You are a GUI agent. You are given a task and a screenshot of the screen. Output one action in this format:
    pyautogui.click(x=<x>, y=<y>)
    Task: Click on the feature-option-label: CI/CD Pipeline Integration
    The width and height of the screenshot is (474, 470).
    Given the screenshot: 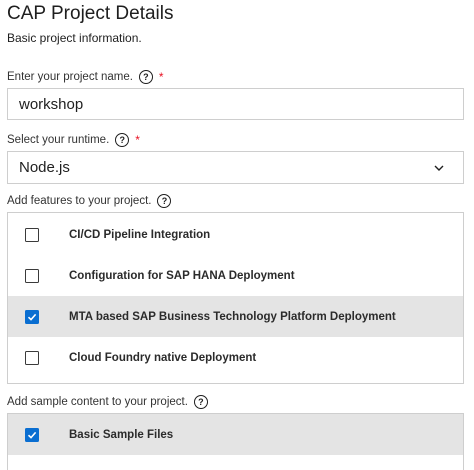 What is the action you would take?
    pyautogui.click(x=140, y=234)
    